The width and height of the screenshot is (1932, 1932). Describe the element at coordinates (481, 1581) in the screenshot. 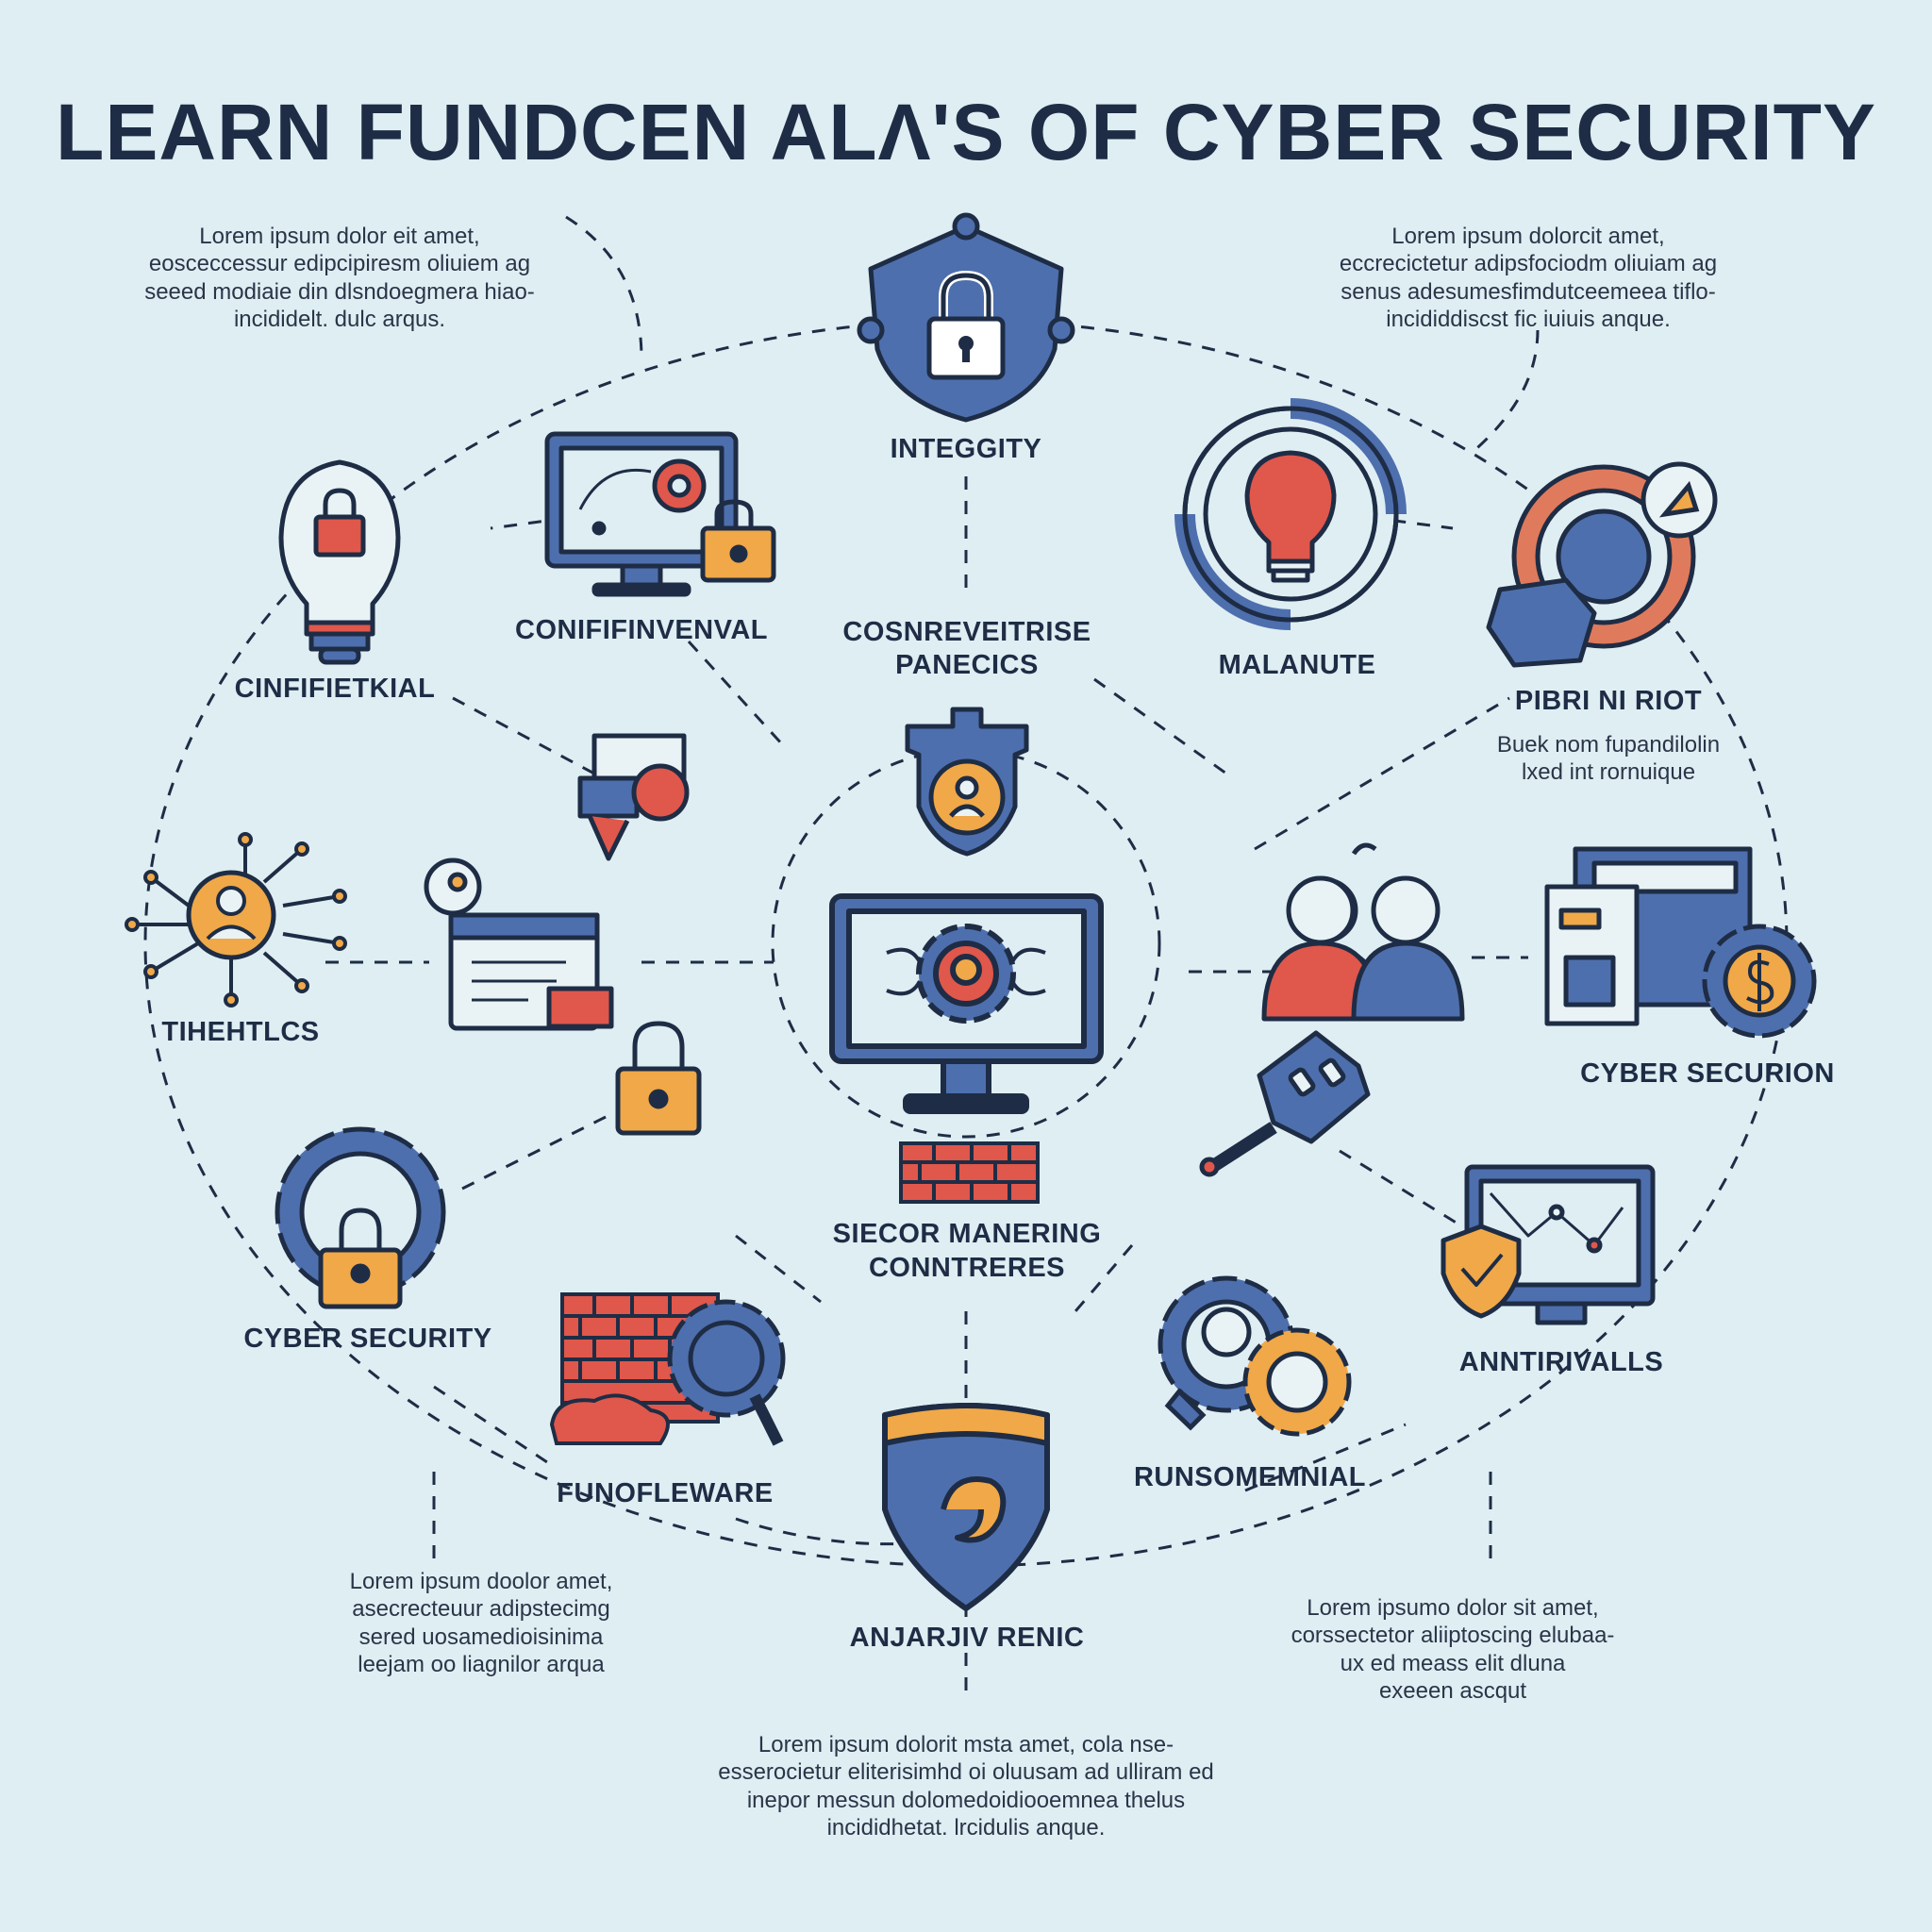

I see `note-line: Lorem ipsum doolor amet,` at that location.